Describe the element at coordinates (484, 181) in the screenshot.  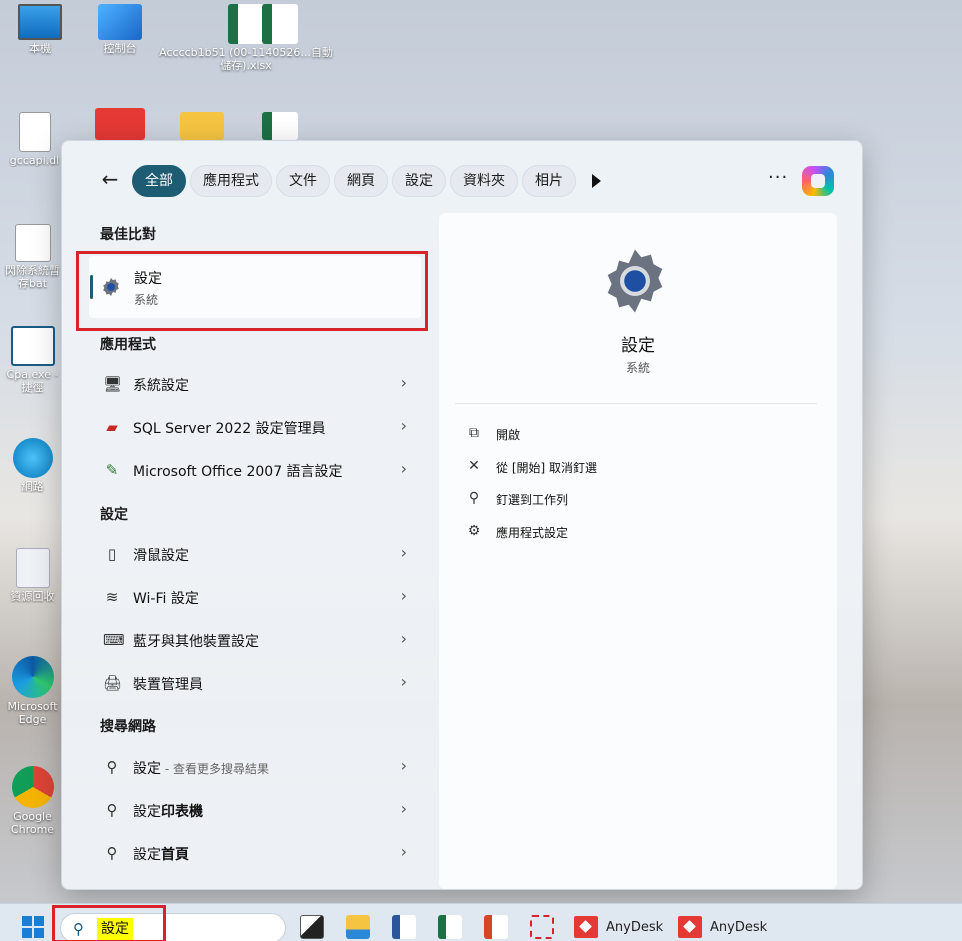
I see `filter-tab-folders: 資料夾` at that location.